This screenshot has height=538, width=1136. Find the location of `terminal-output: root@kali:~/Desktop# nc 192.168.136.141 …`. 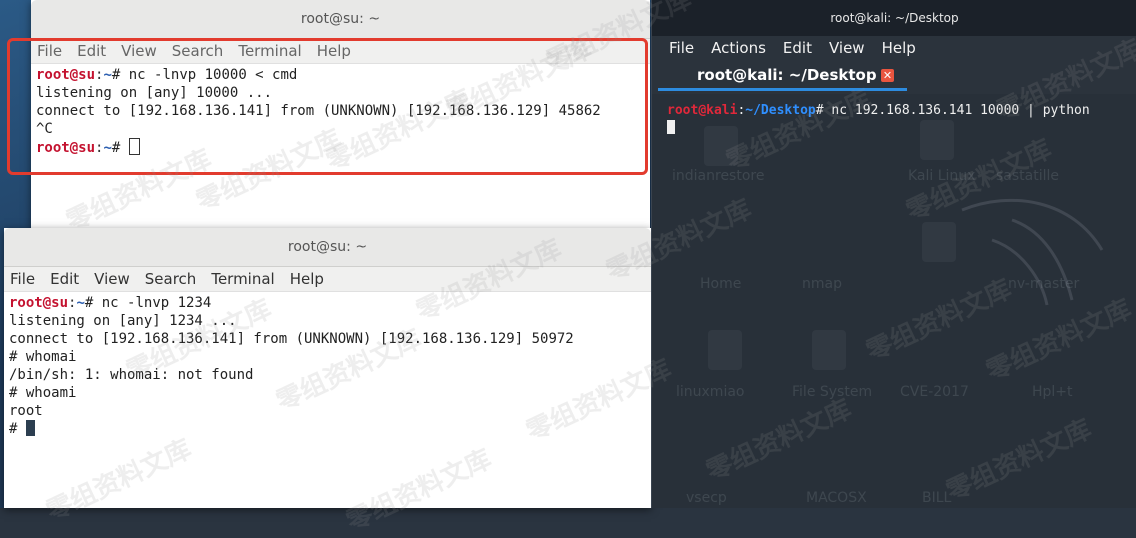

terminal-output: root@kali:~/Desktop# nc 192.168.136.141 … is located at coordinates (894, 116).